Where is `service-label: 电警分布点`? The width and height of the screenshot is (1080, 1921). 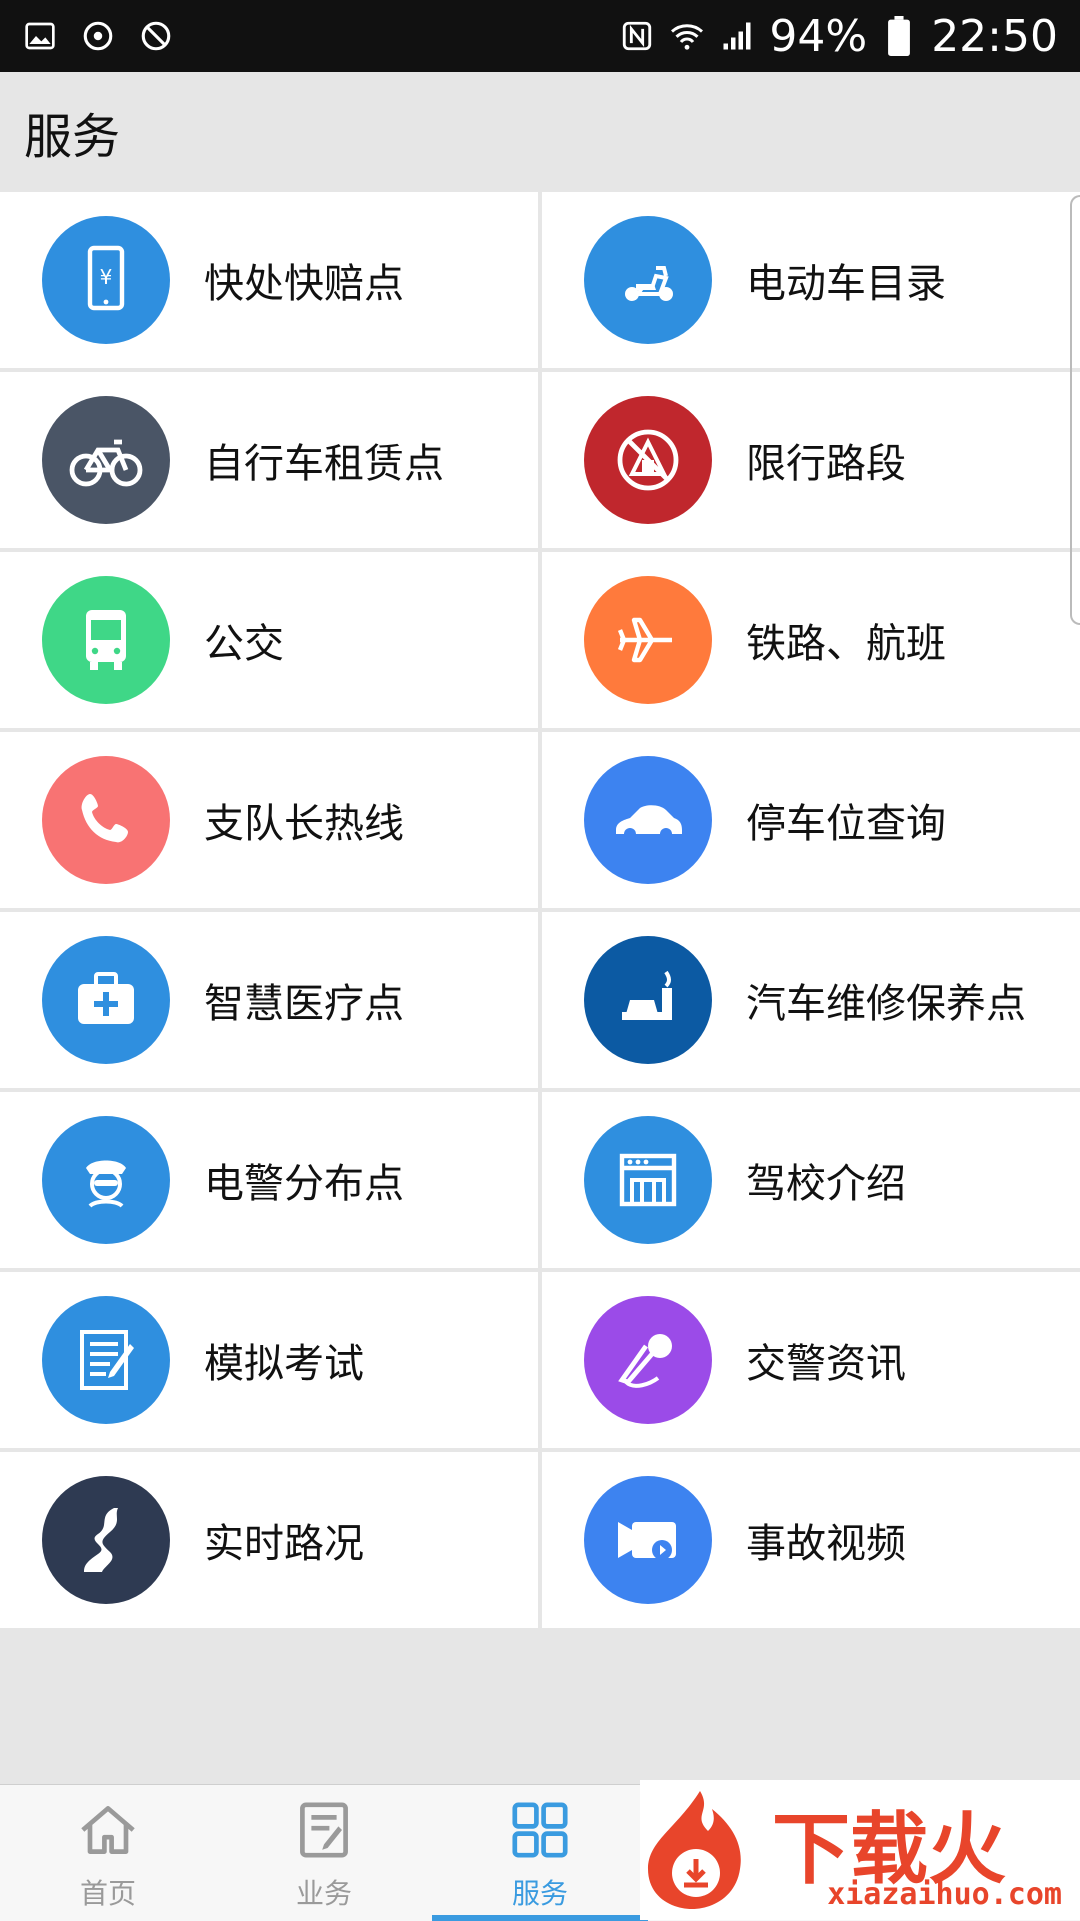
service-label: 电警分布点 is located at coordinates (304, 1184).